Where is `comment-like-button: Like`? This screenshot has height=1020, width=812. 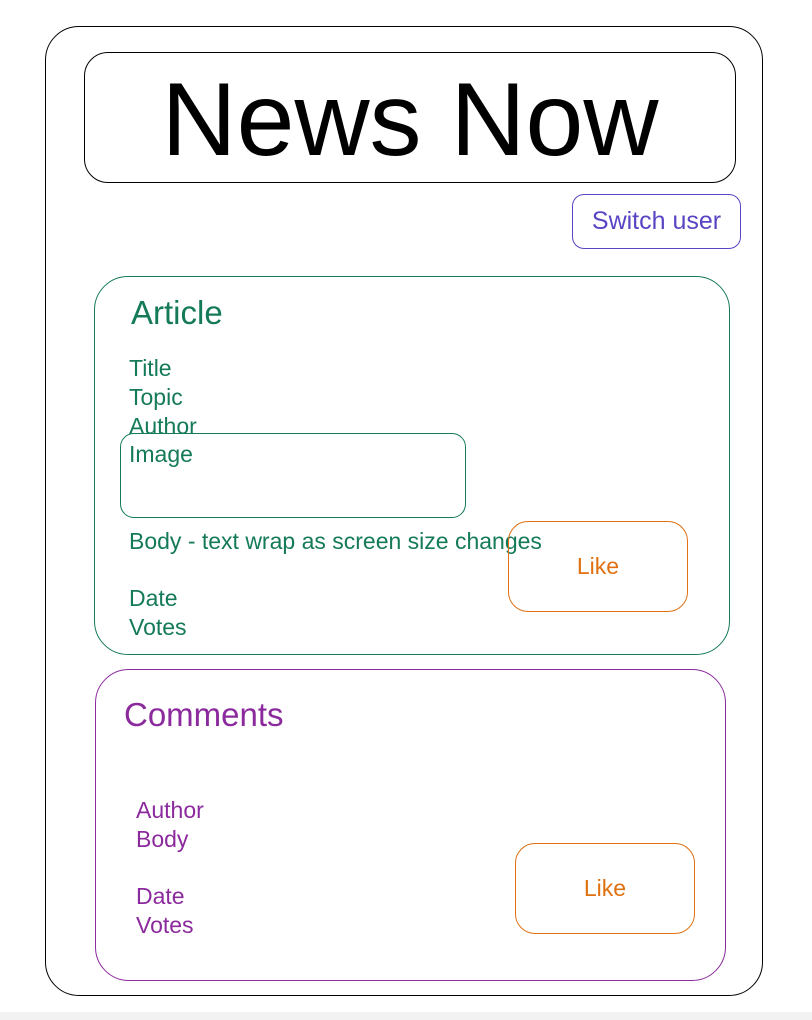 comment-like-button: Like is located at coordinates (605, 888).